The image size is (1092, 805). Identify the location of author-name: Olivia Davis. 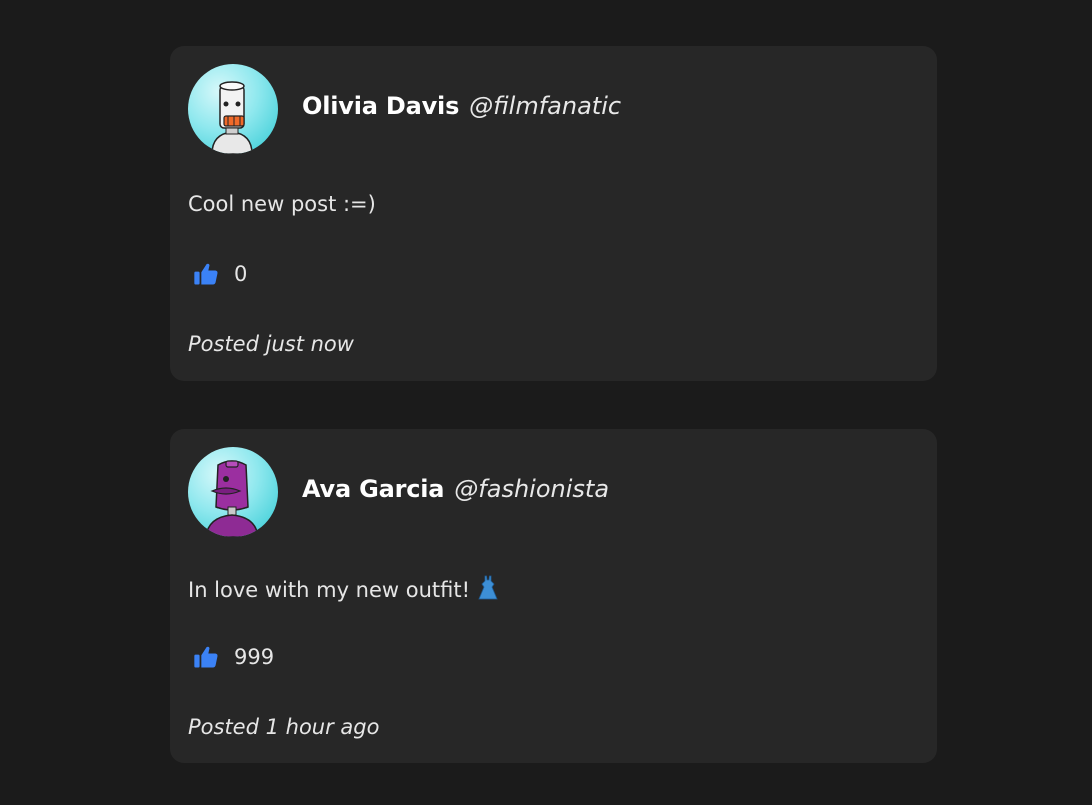
(380, 106).